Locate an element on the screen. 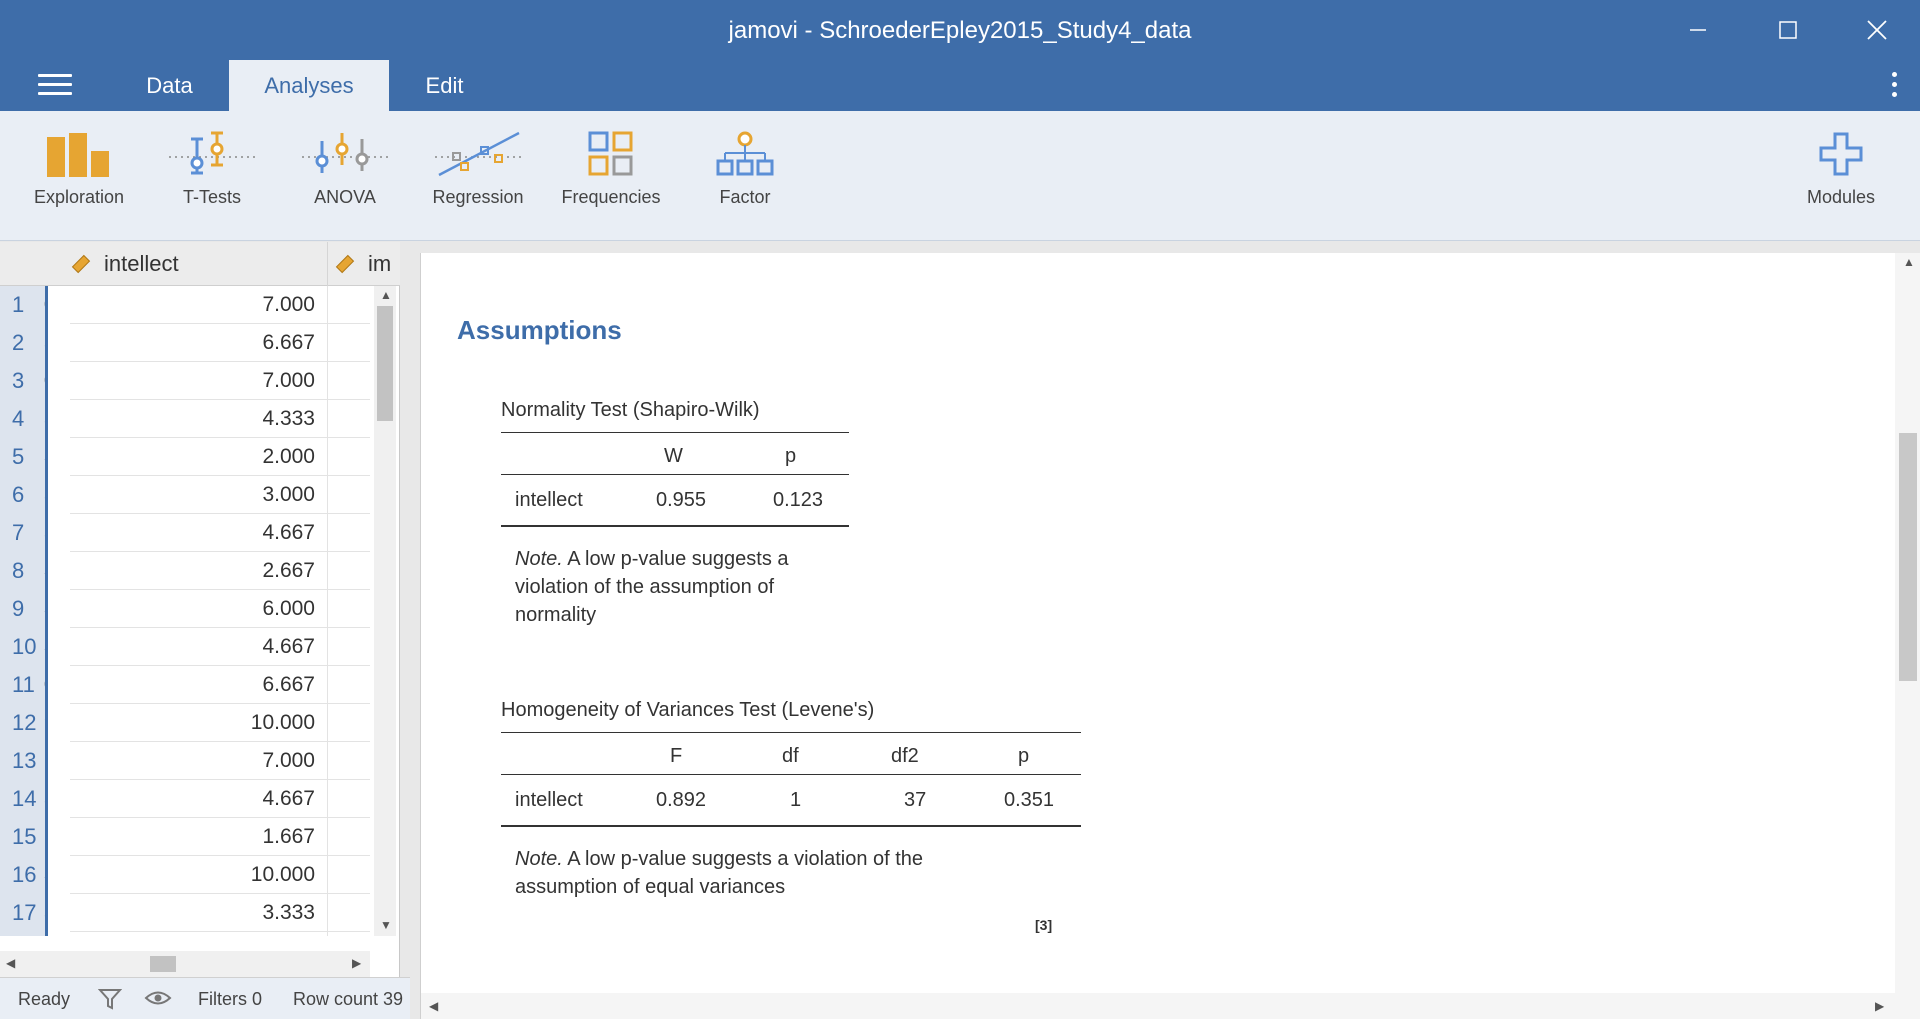  intellect-cell: 1.667 is located at coordinates (199, 836).